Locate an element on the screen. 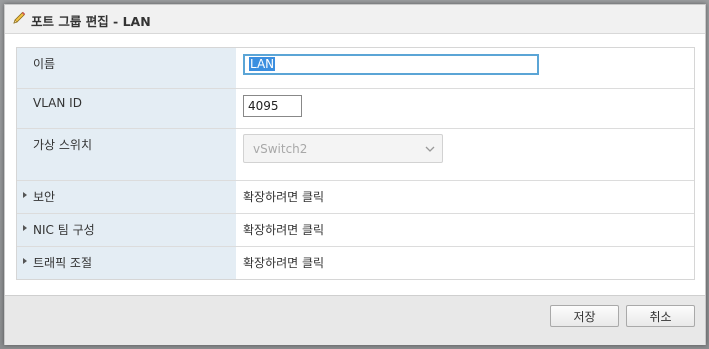  security-expand-hint: 확장하려면 클릭 is located at coordinates (283, 196).